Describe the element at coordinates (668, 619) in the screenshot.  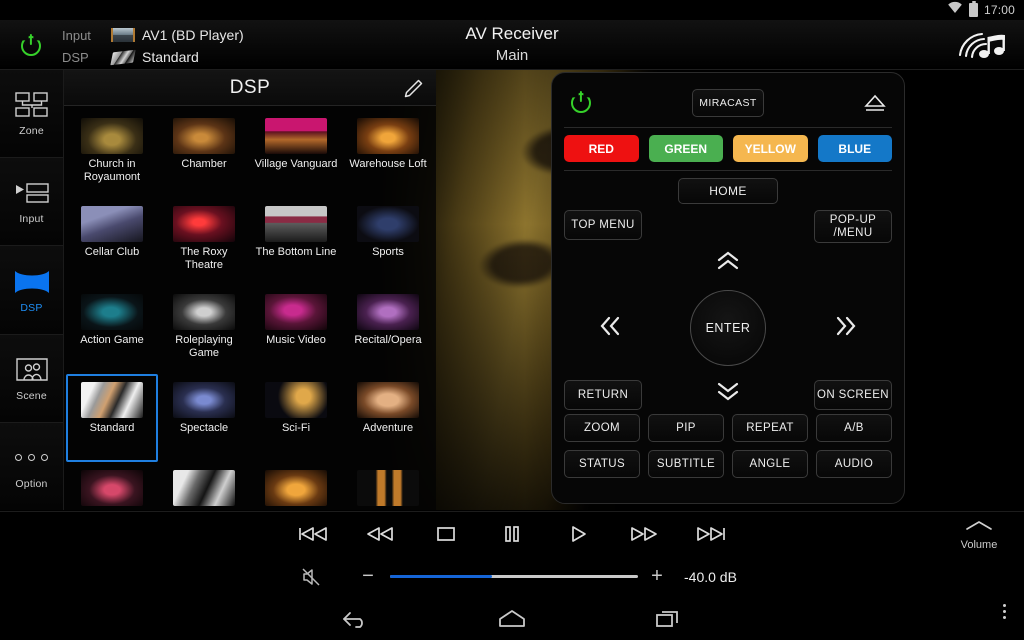
I see `recents-icon` at that location.